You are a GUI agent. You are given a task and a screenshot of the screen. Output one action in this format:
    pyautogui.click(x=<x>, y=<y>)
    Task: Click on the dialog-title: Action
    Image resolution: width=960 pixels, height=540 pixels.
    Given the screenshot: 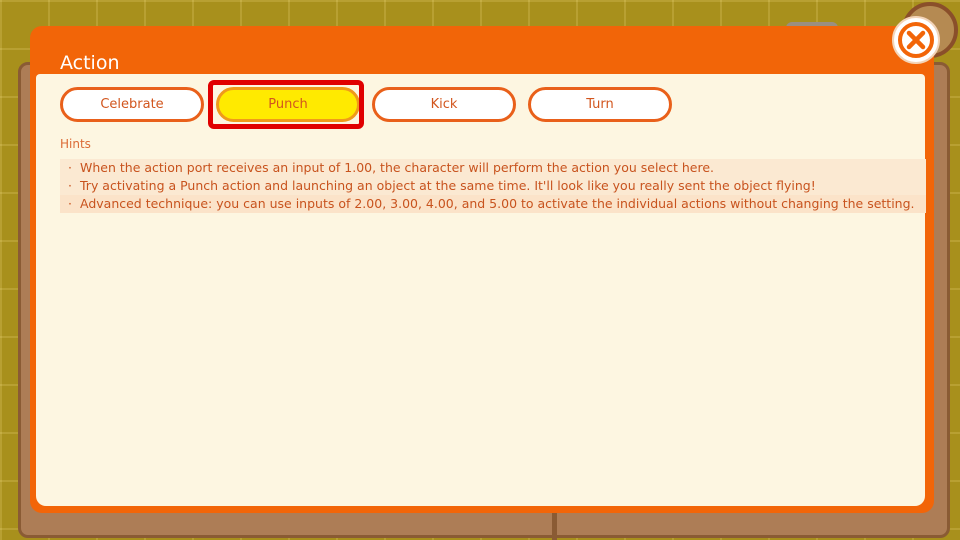 What is the action you would take?
    pyautogui.click(x=90, y=63)
    